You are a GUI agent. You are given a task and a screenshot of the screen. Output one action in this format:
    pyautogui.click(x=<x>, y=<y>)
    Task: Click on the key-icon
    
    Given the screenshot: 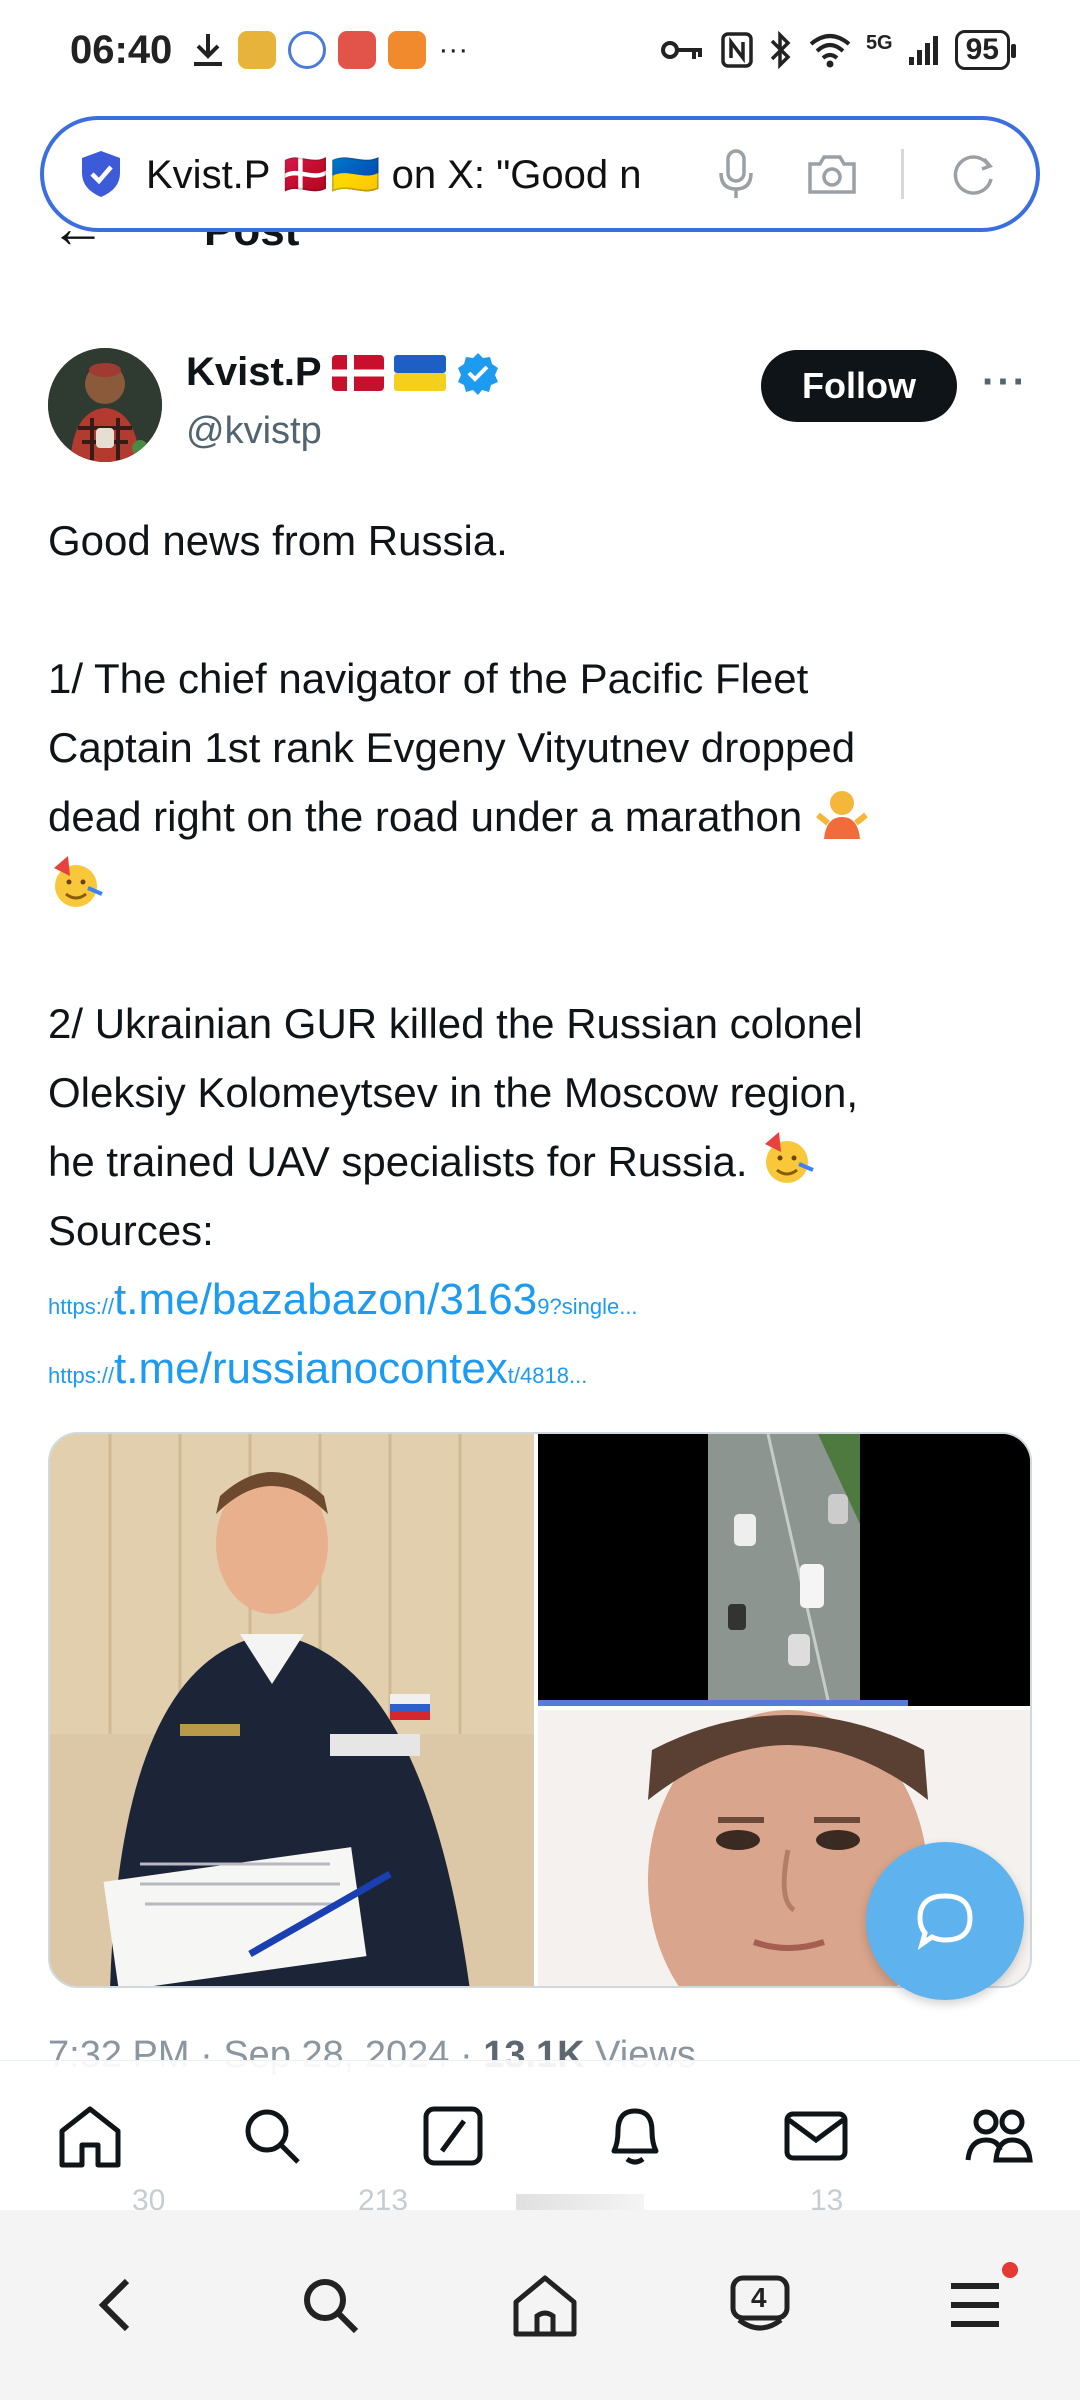 What is the action you would take?
    pyautogui.click(x=681, y=50)
    